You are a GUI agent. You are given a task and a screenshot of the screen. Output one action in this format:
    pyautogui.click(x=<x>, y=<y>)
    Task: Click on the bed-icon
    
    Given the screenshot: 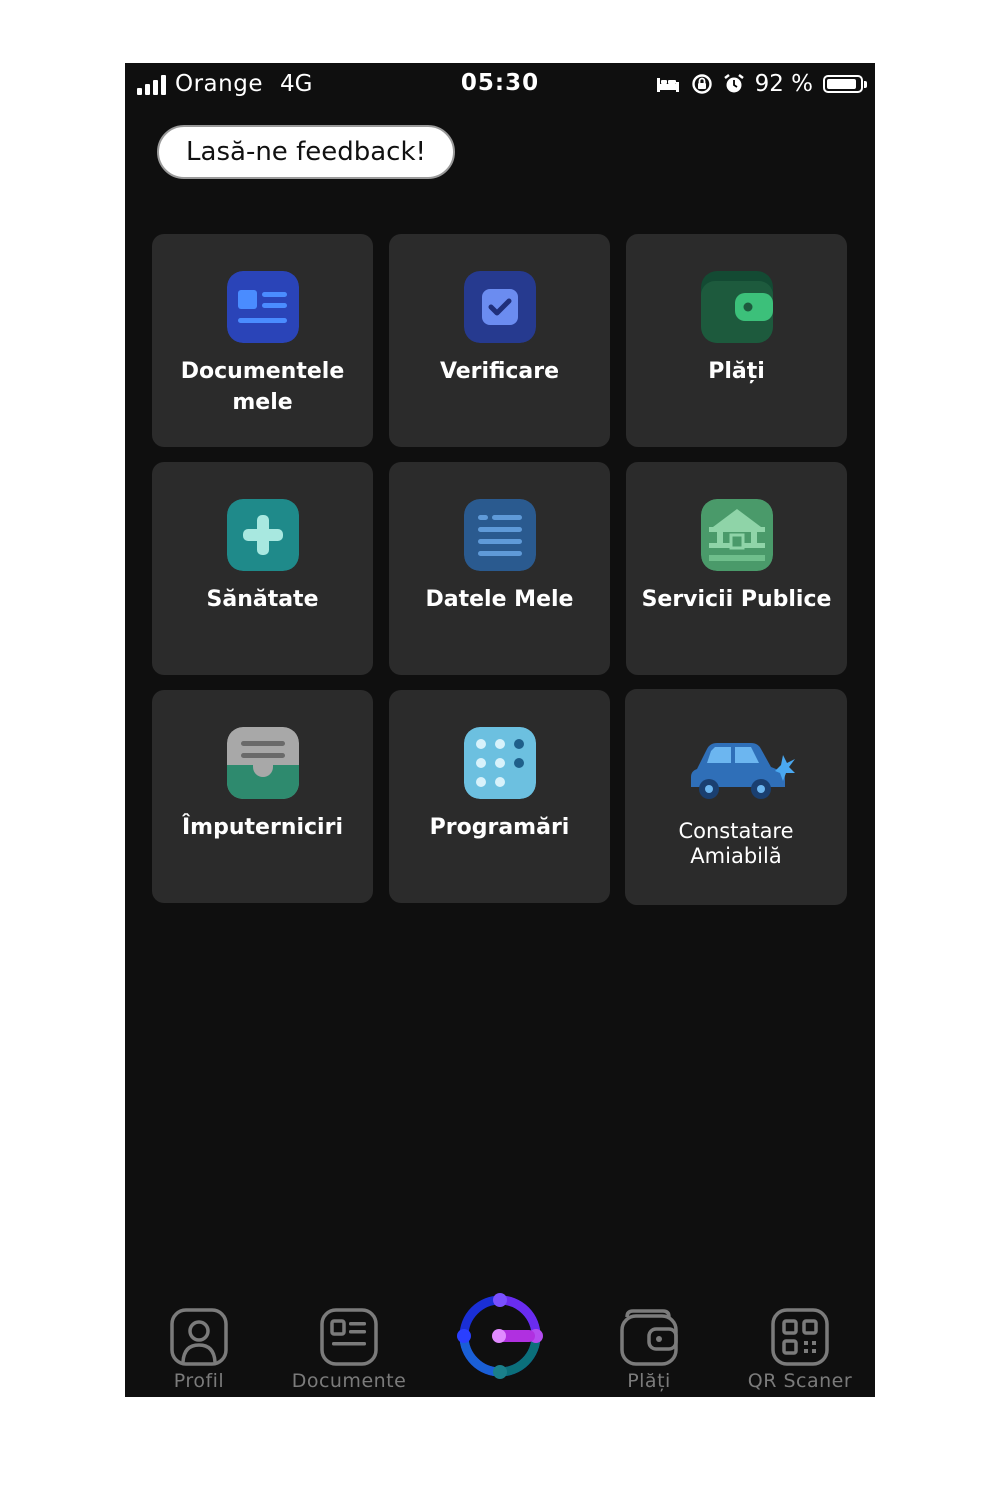 What is the action you would take?
    pyautogui.click(x=667, y=85)
    